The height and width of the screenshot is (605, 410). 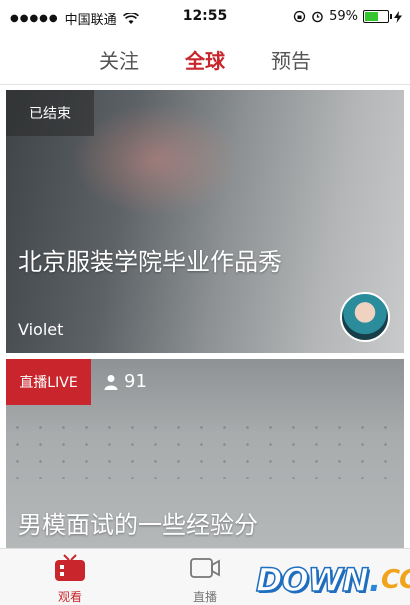 I want to click on viewer-count: 91, so click(x=125, y=381).